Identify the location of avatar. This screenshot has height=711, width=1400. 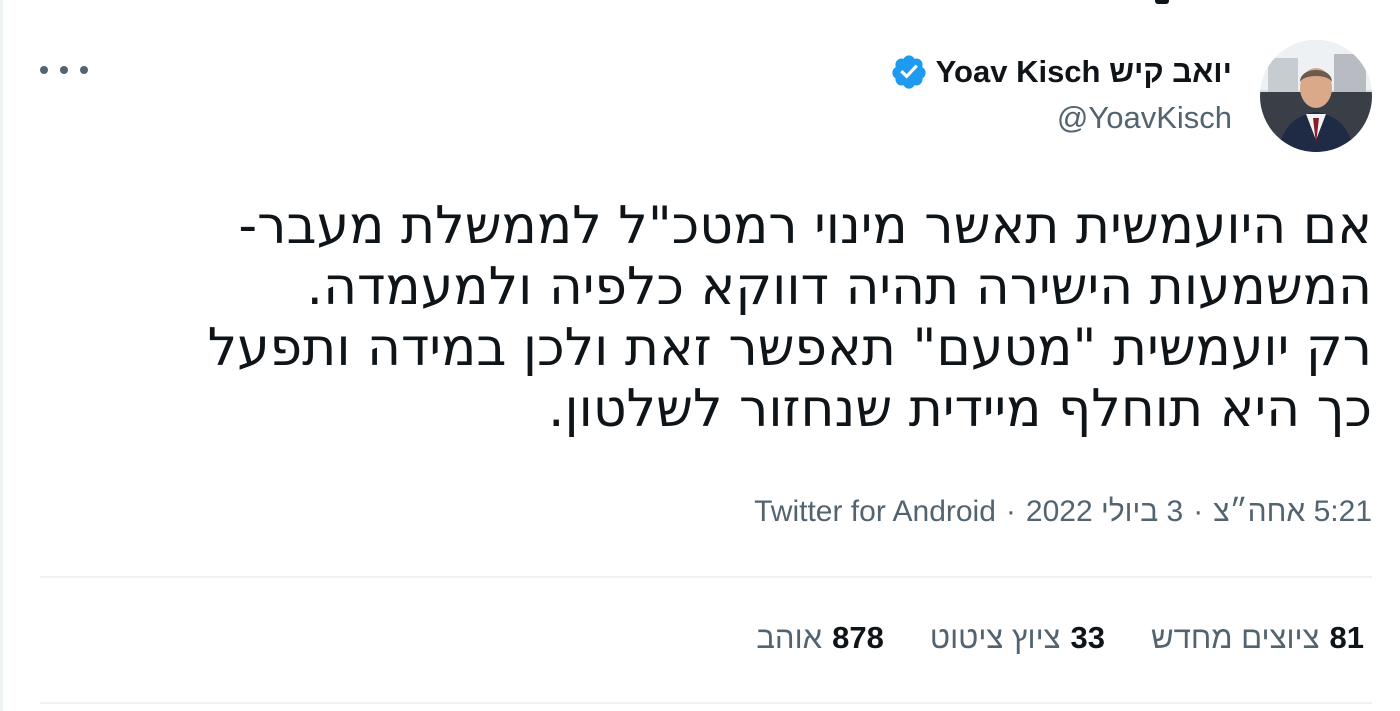
(1316, 96).